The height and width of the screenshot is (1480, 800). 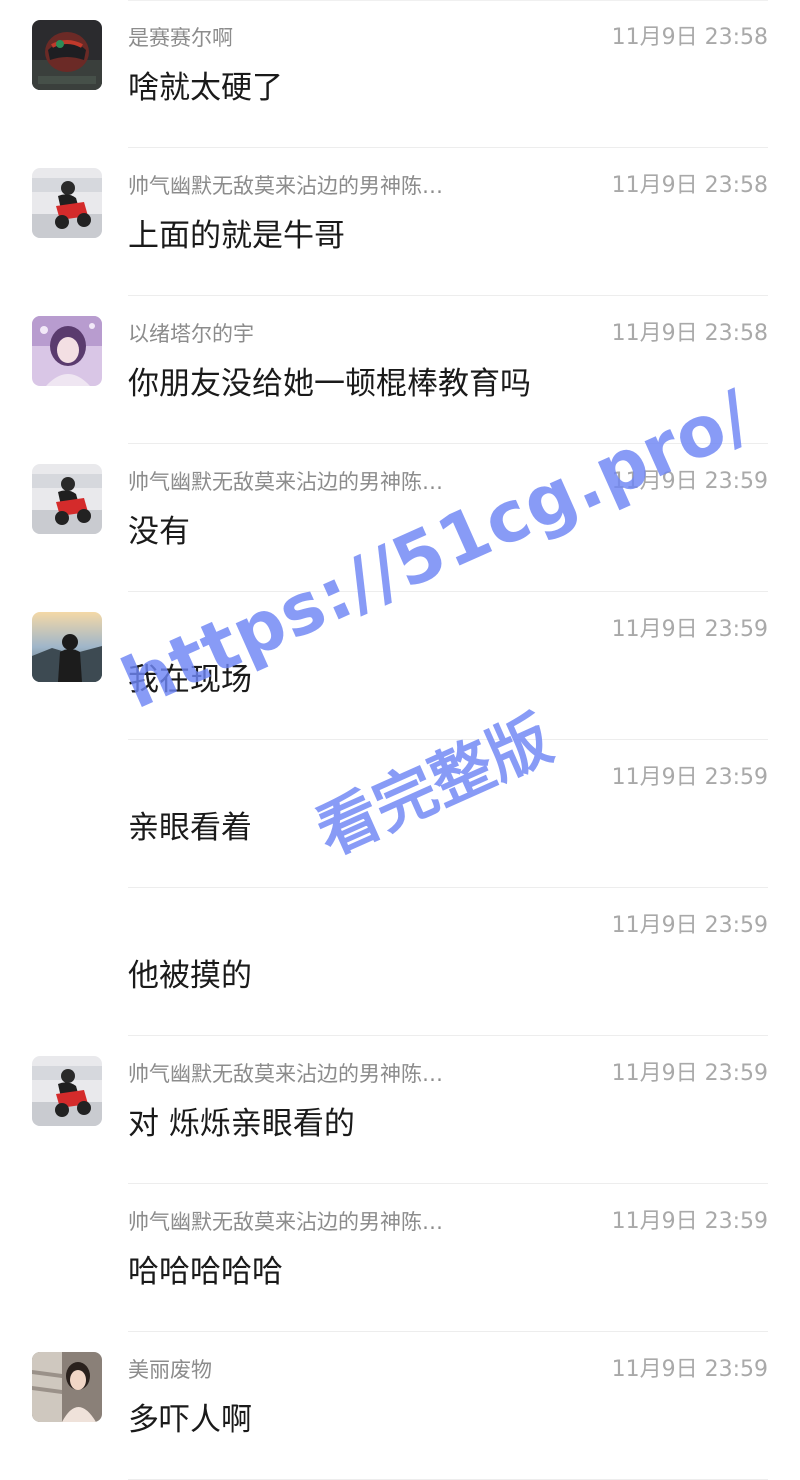 I want to click on message-item: 帅气幽默无敌莫来沾边的男神陈… 11月9日 23:59 哈哈哈哈哈, so click(x=400, y=1258).